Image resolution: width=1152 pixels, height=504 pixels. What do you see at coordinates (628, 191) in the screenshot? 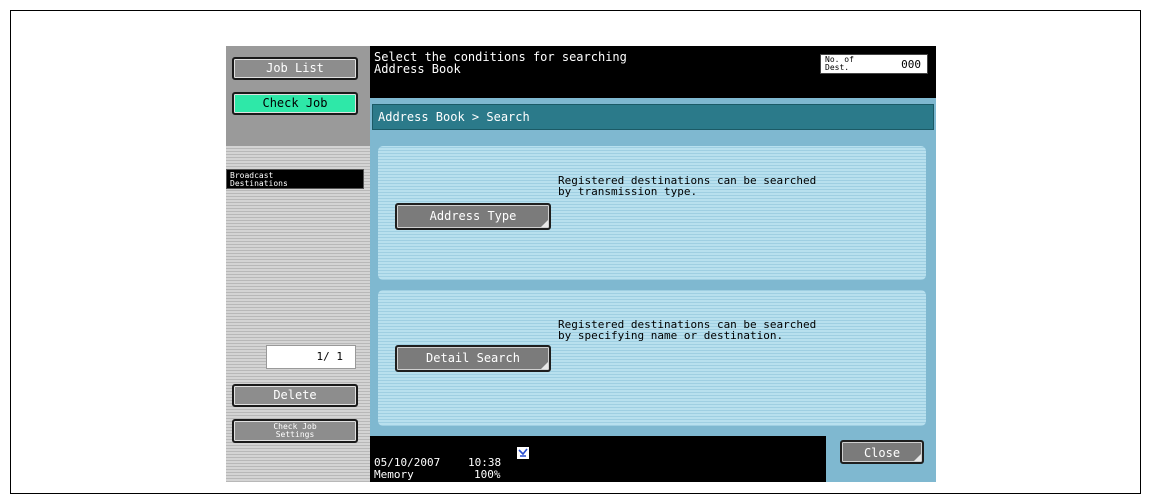
I see `address-type-desc-line2: by transmission type.` at bounding box center [628, 191].